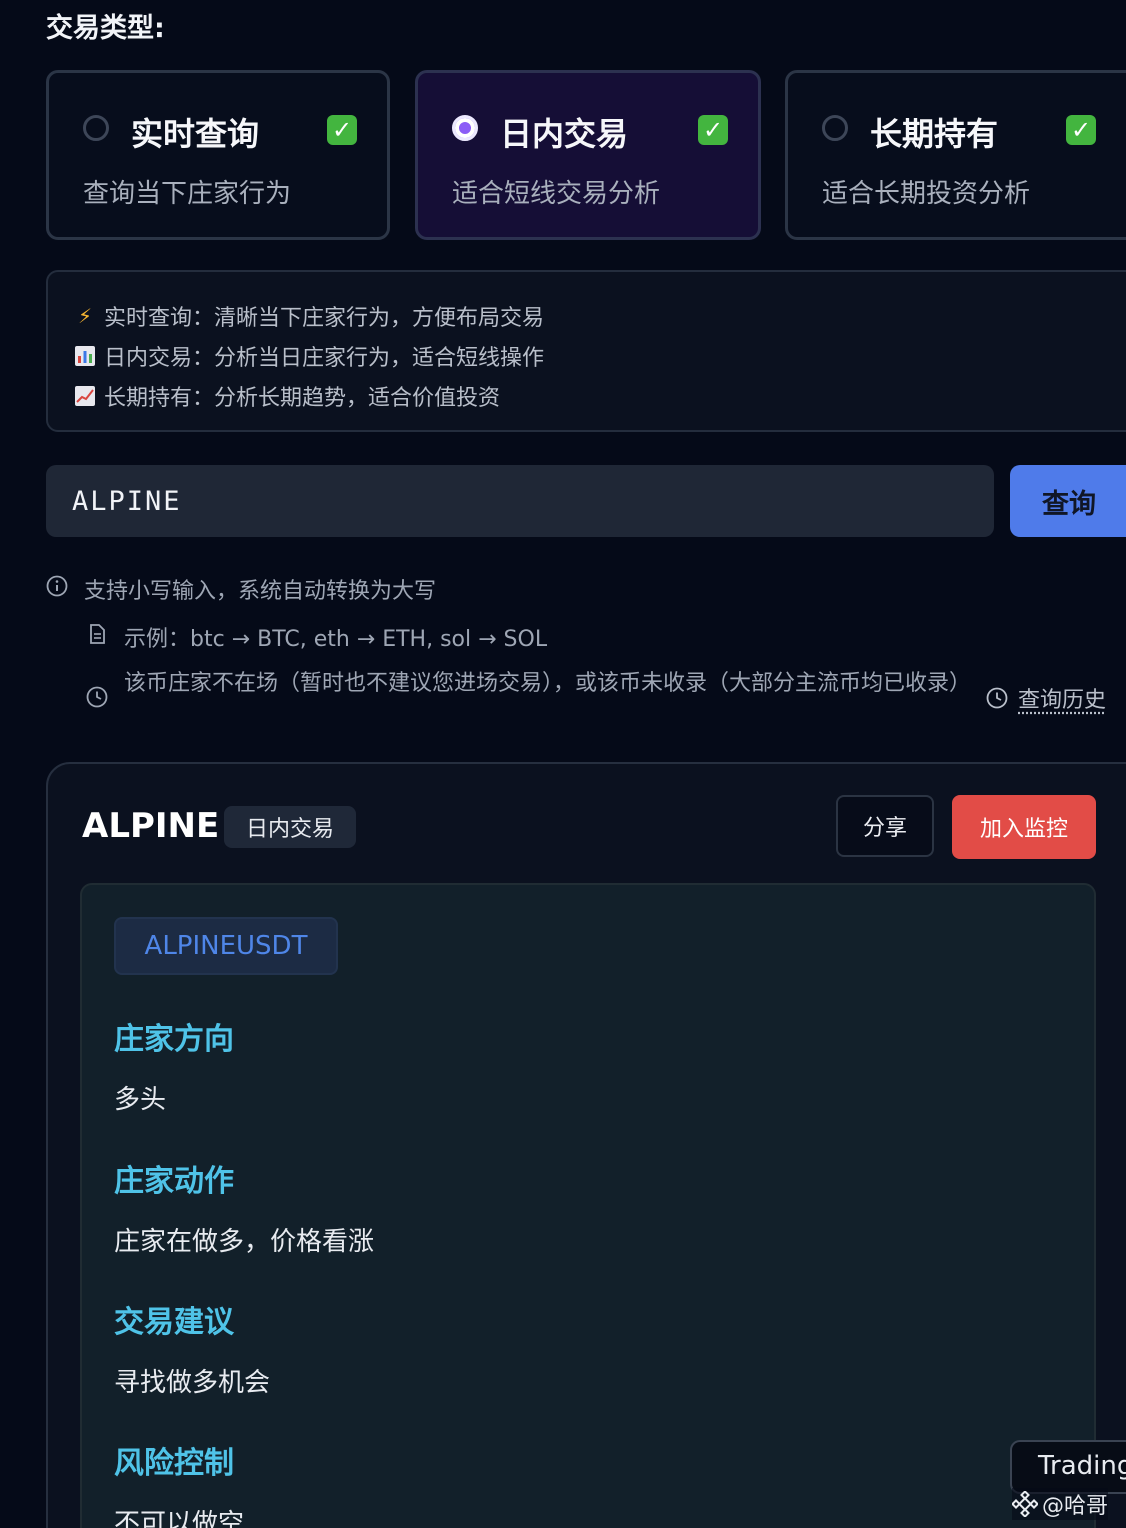 This screenshot has width=1126, height=1528. I want to click on trend-up-icon, so click(85, 396).